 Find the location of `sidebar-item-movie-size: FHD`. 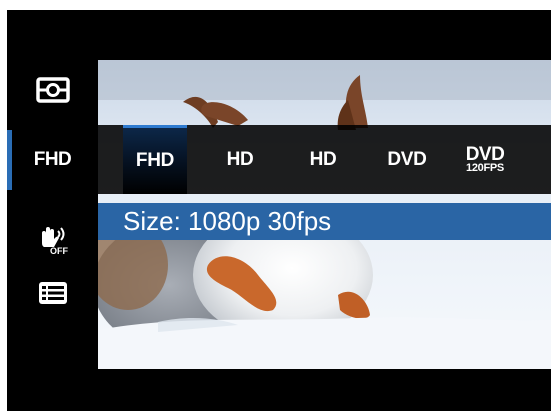

sidebar-item-movie-size: FHD is located at coordinates (52, 160).